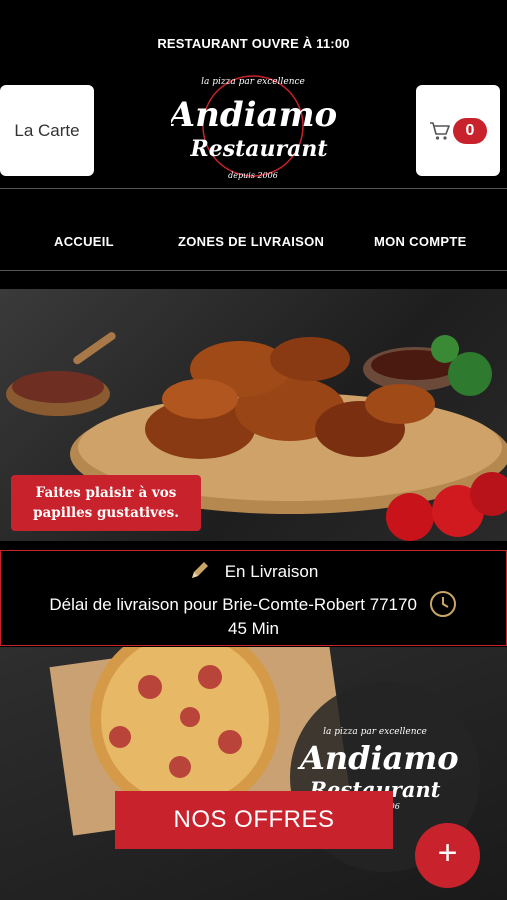  I want to click on logo-since: depuis 2006, so click(253, 175).